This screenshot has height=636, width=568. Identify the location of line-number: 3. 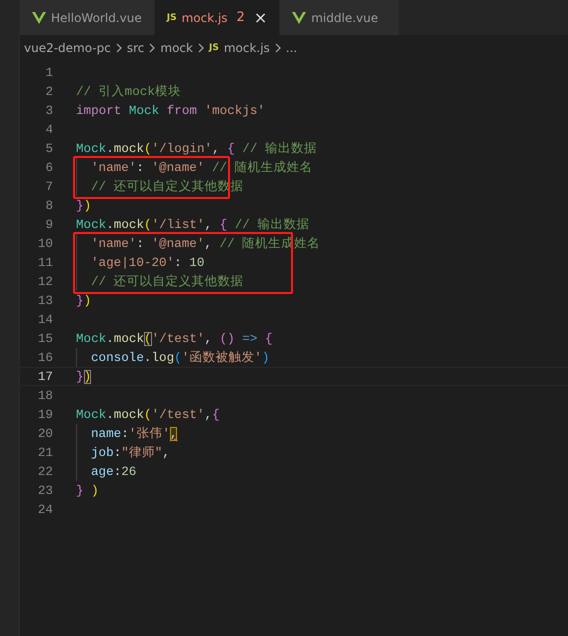
(48, 111).